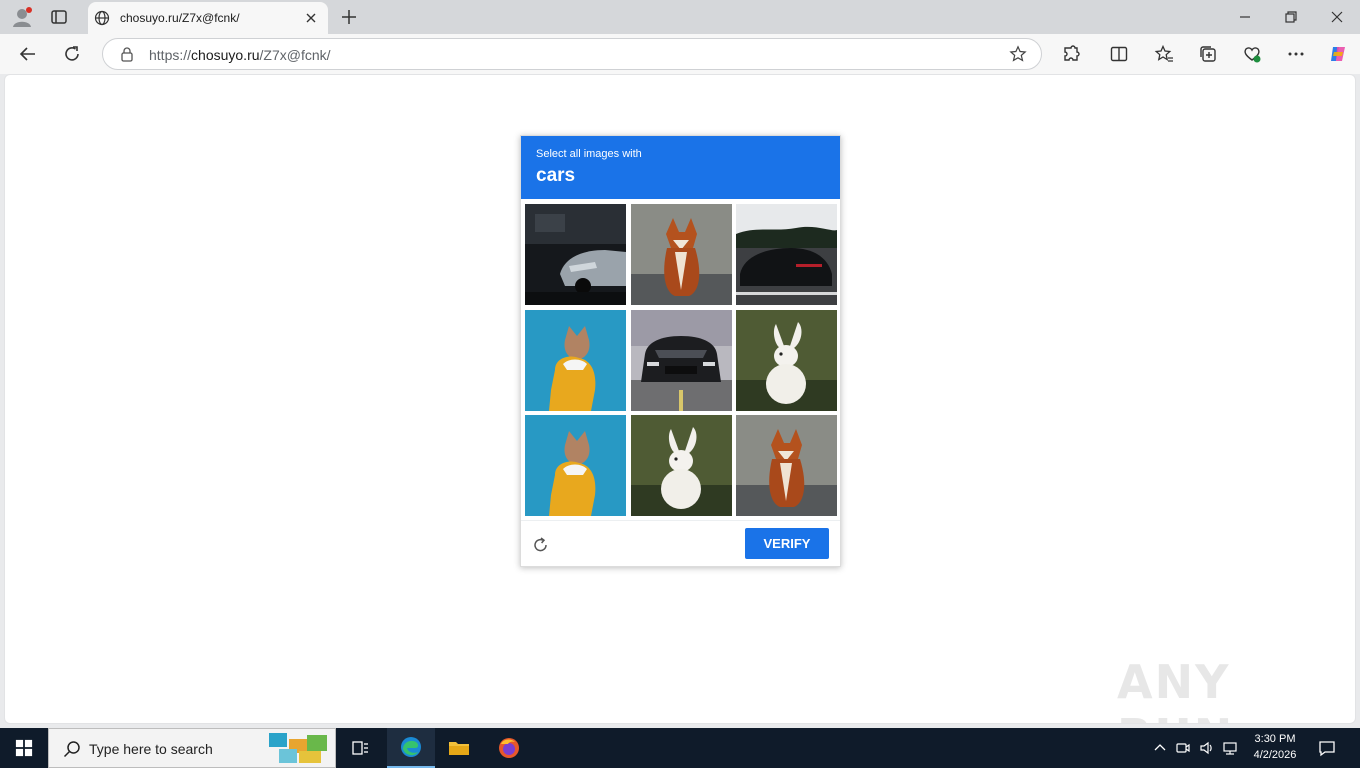  What do you see at coordinates (1338, 54) in the screenshot?
I see `copilot-icon` at bounding box center [1338, 54].